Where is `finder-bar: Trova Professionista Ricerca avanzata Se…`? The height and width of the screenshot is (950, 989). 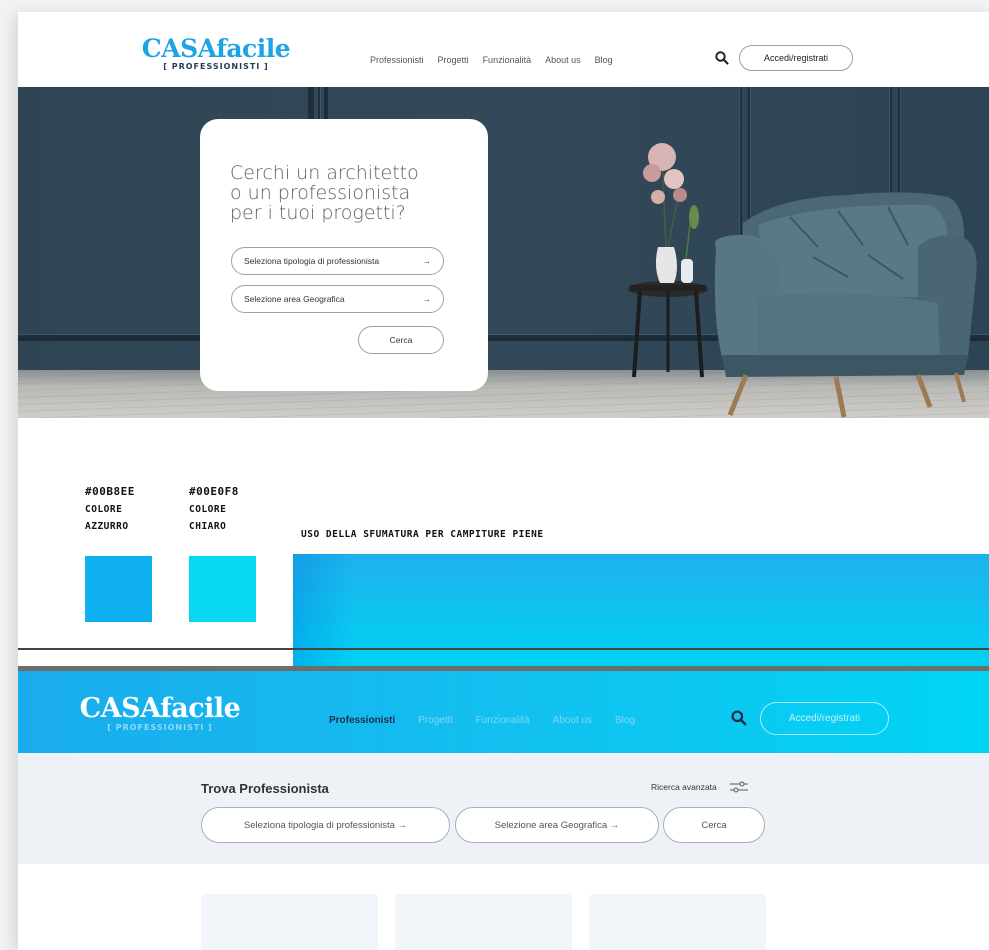 finder-bar: Trova Professionista Ricerca avanzata Se… is located at coordinates (503, 808).